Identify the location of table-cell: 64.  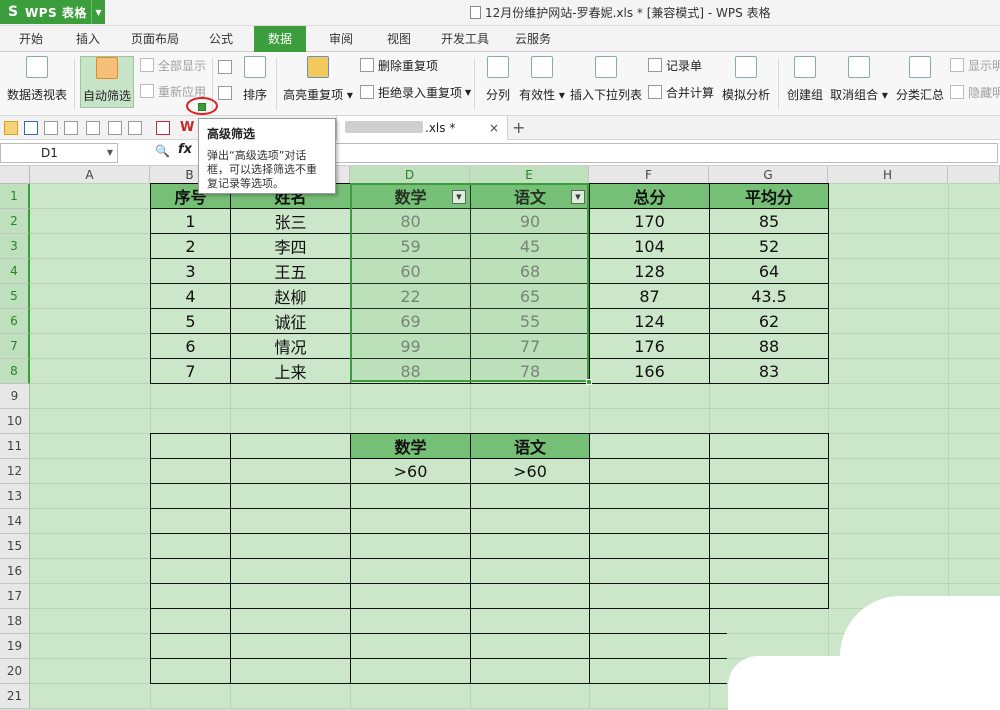
(769, 271).